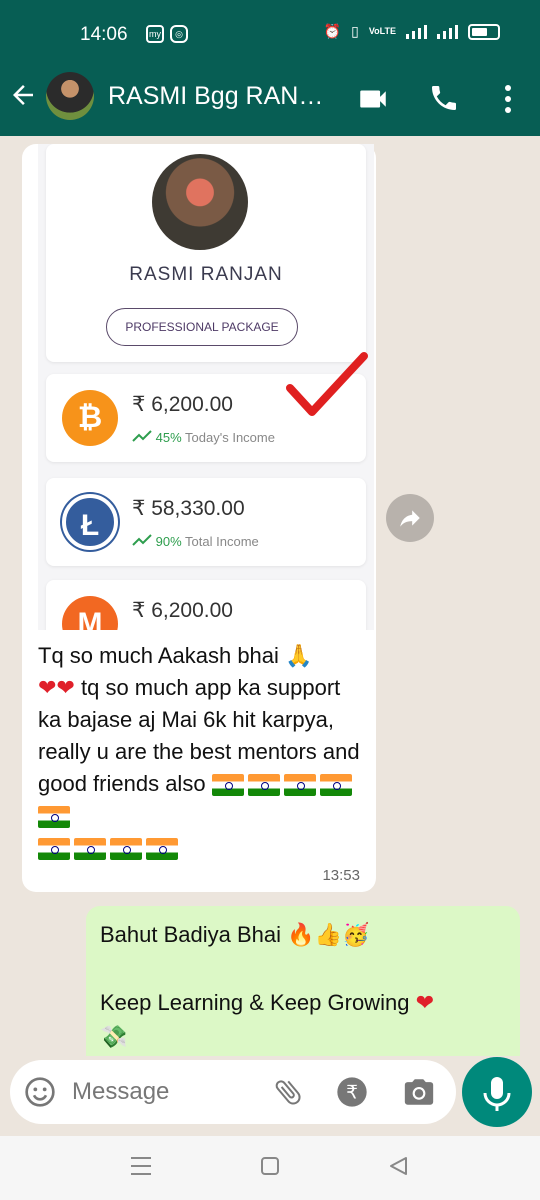 The height and width of the screenshot is (1200, 540). What do you see at coordinates (200, 202) in the screenshot?
I see `profile-photo` at bounding box center [200, 202].